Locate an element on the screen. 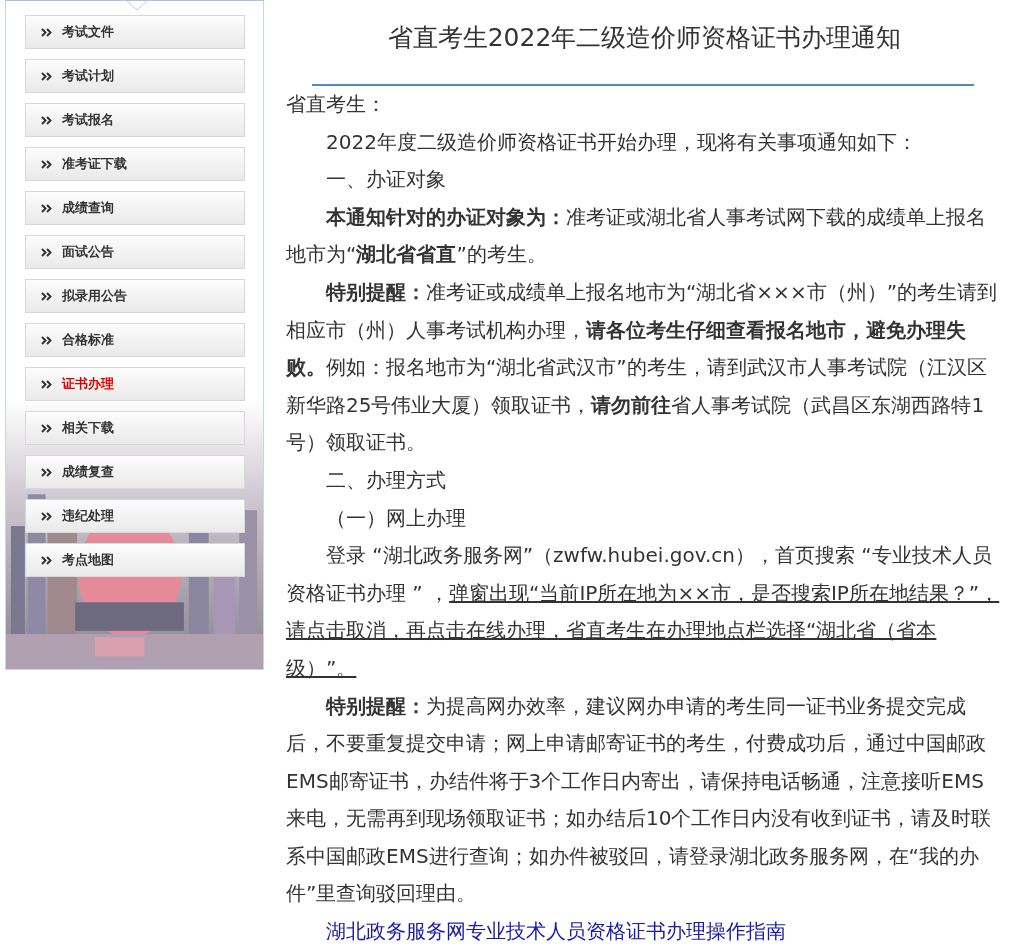 The height and width of the screenshot is (952, 1024). sidebar-item: 违纪处理 is located at coordinates (135, 516).